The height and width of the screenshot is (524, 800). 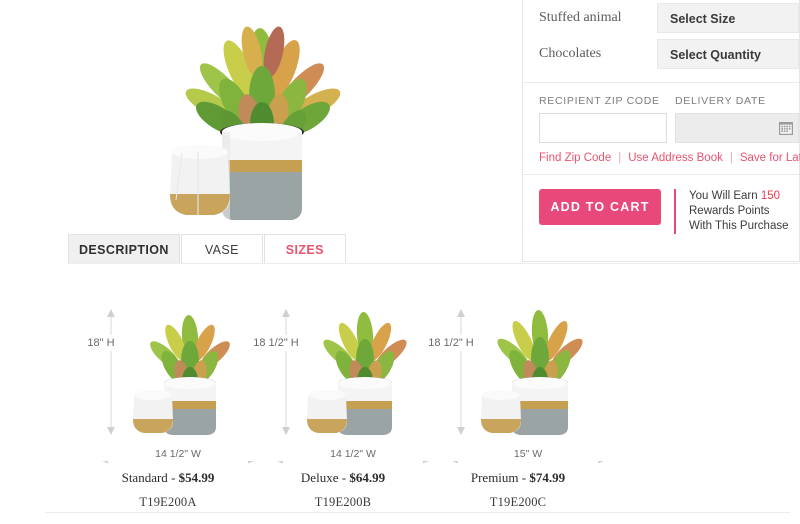 I want to click on addon-label-chocolates: Chocolates, so click(x=570, y=53).